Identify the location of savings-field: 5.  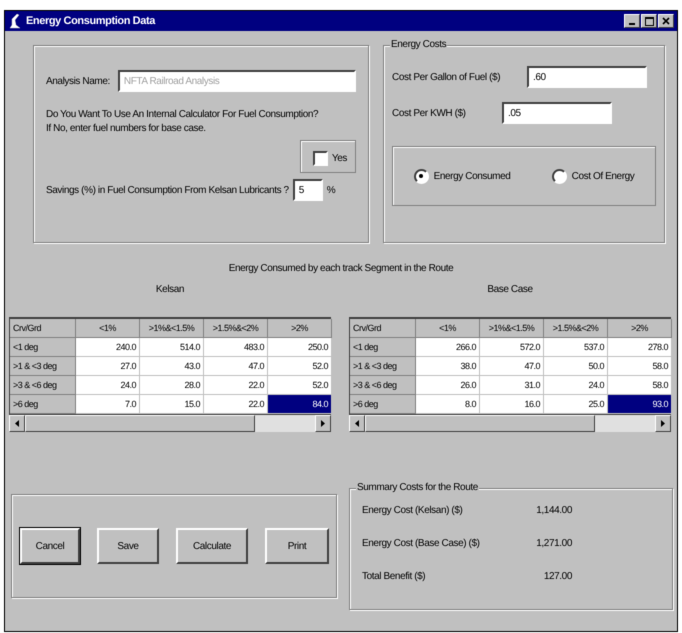
(307, 190).